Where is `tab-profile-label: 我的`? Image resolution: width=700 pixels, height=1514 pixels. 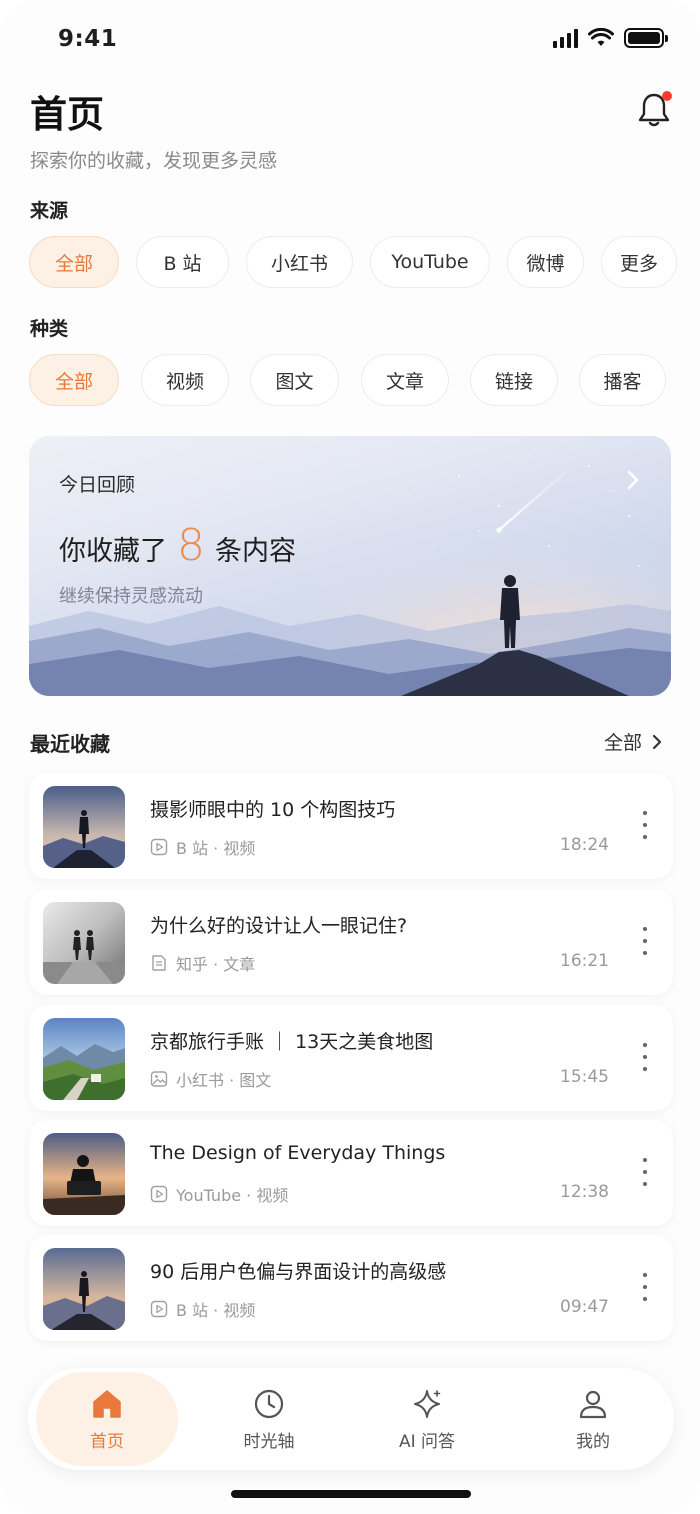 tab-profile-label: 我的 is located at coordinates (593, 1441).